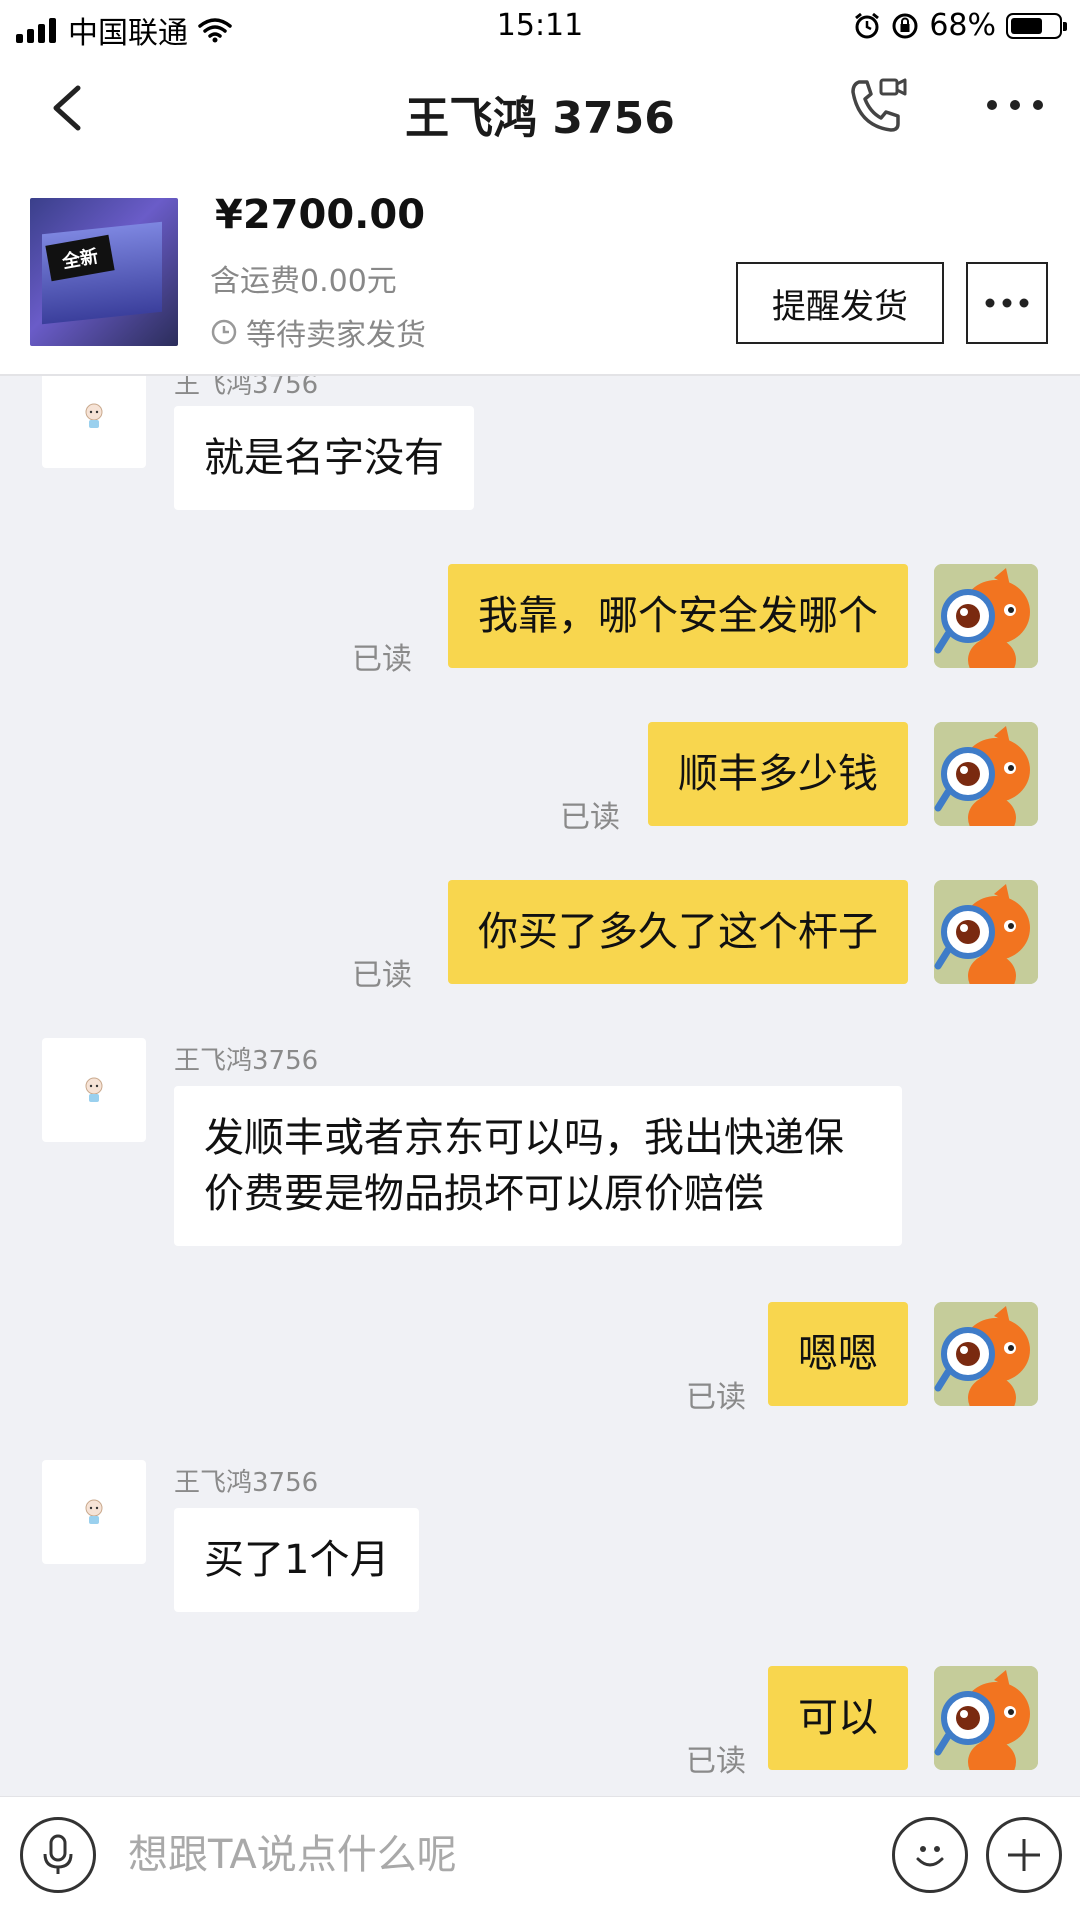 The image size is (1080, 1920). I want to click on message-bubble: 我靠，哪个安全发哪个, so click(678, 616).